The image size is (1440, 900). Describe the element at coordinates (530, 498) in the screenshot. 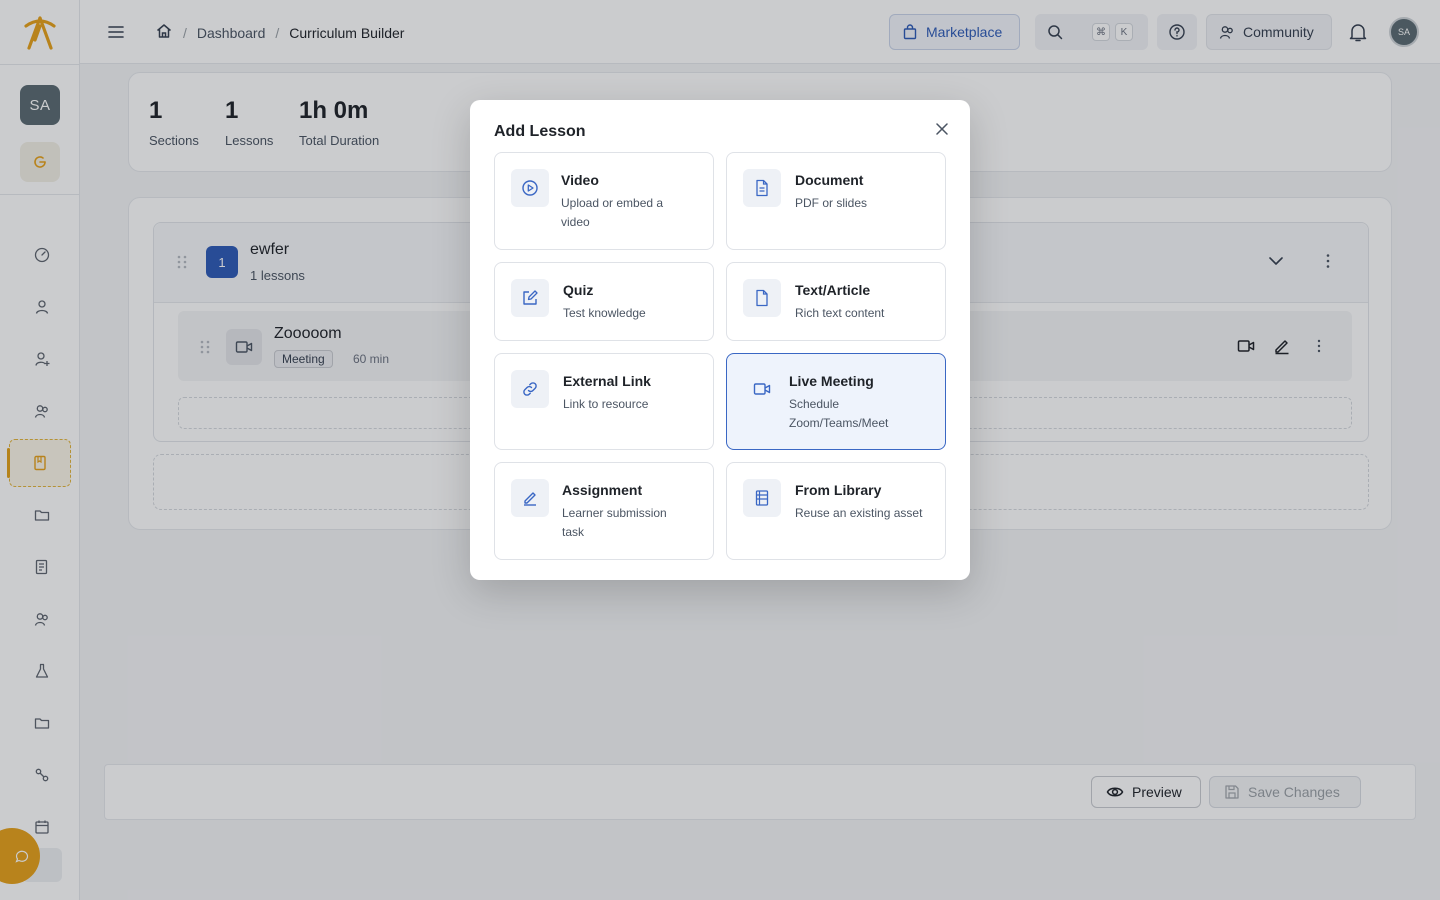

I see `pen-icon` at that location.